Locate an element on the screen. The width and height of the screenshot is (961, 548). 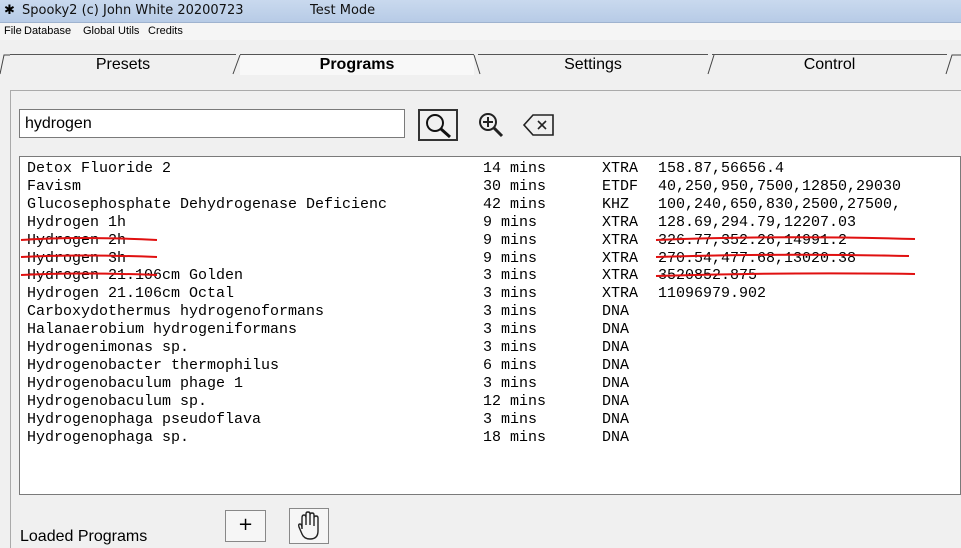
menu-database: Database is located at coordinates (47, 31).